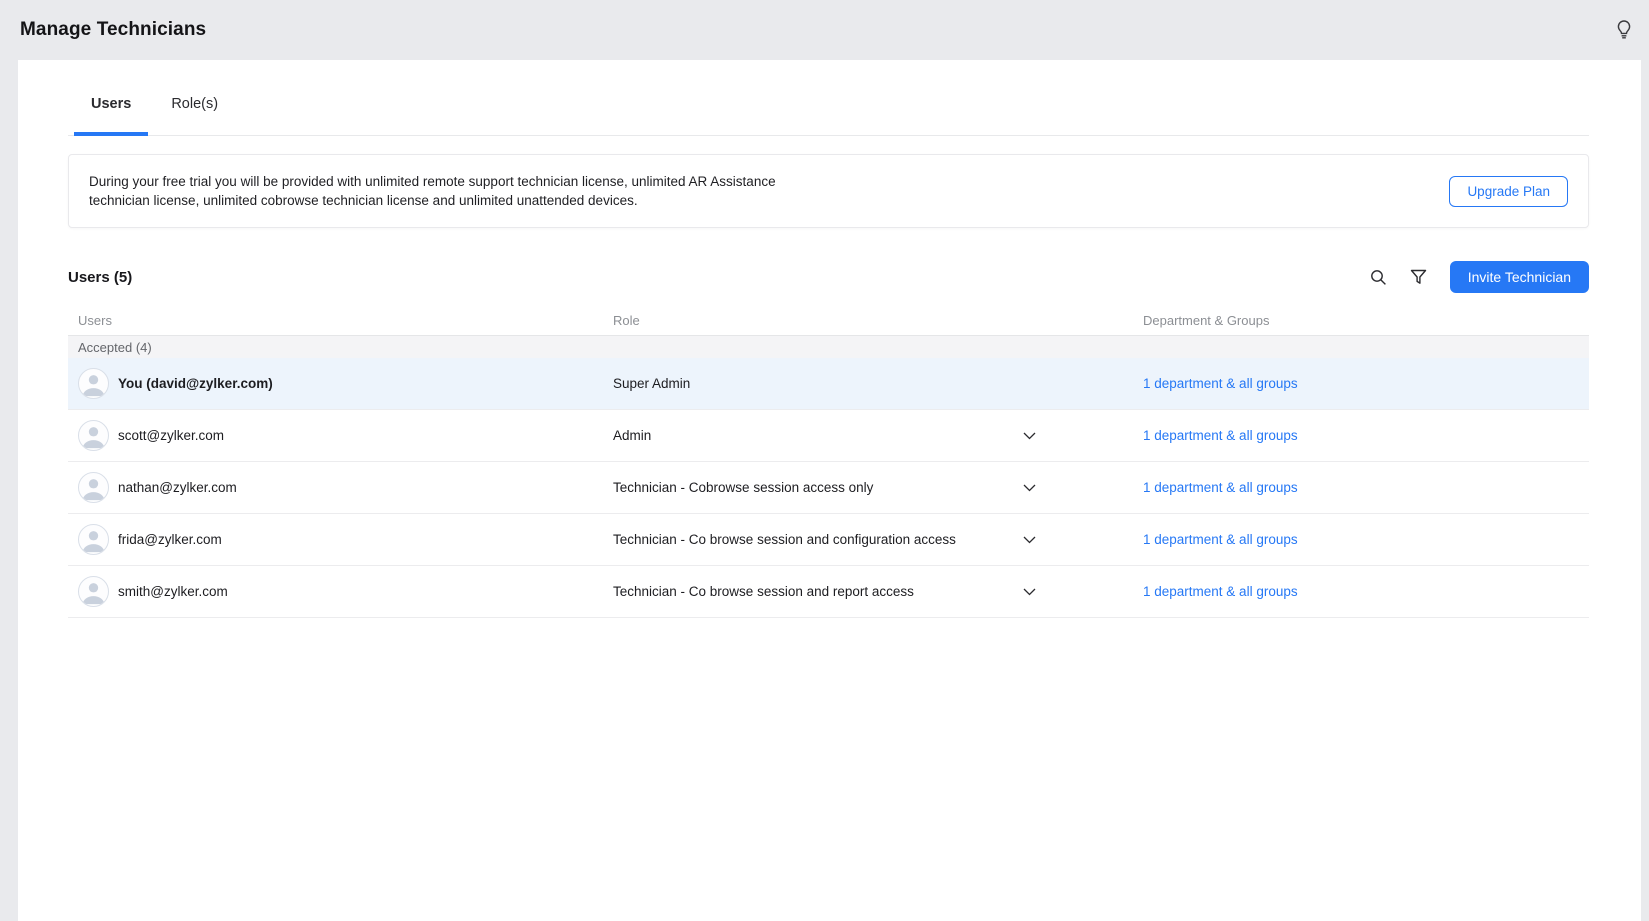  What do you see at coordinates (824, 30) in the screenshot?
I see `top-bar: Manage Technicians` at bounding box center [824, 30].